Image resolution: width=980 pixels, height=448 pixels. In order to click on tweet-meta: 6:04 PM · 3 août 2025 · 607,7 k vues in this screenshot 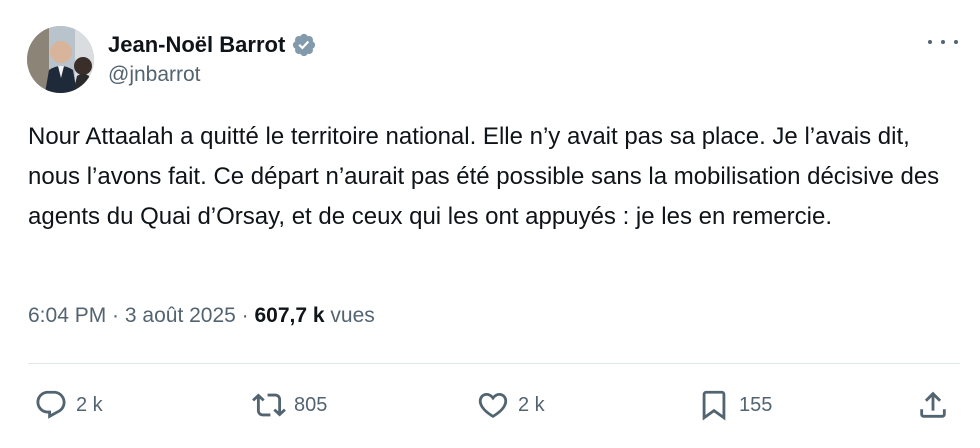, I will do `click(201, 316)`.